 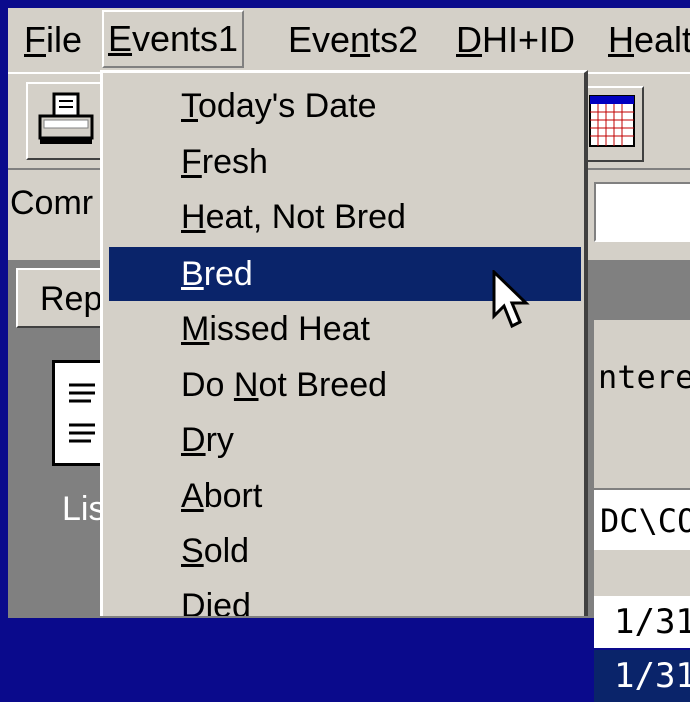 I want to click on menu-item-dry: Dry, so click(x=345, y=440).